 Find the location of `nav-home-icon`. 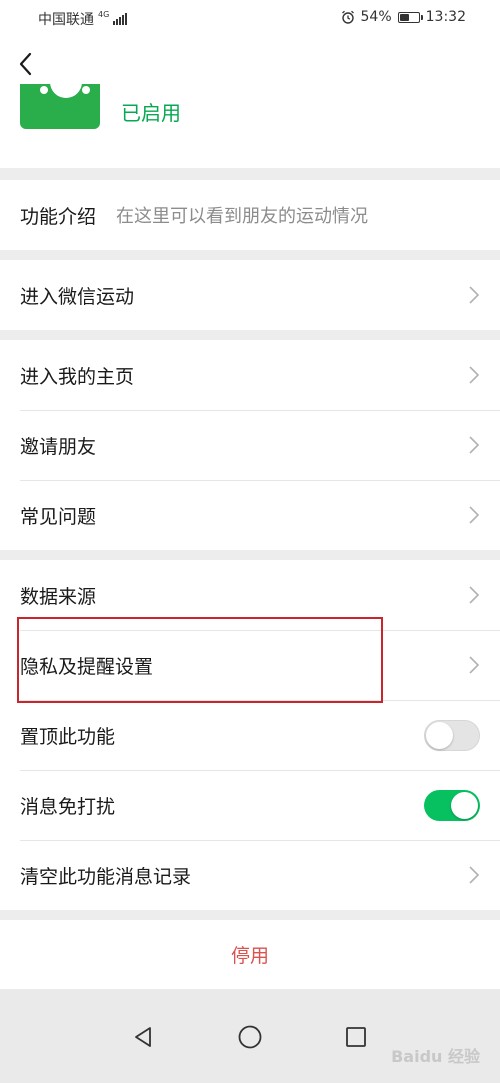

nav-home-icon is located at coordinates (250, 1037).